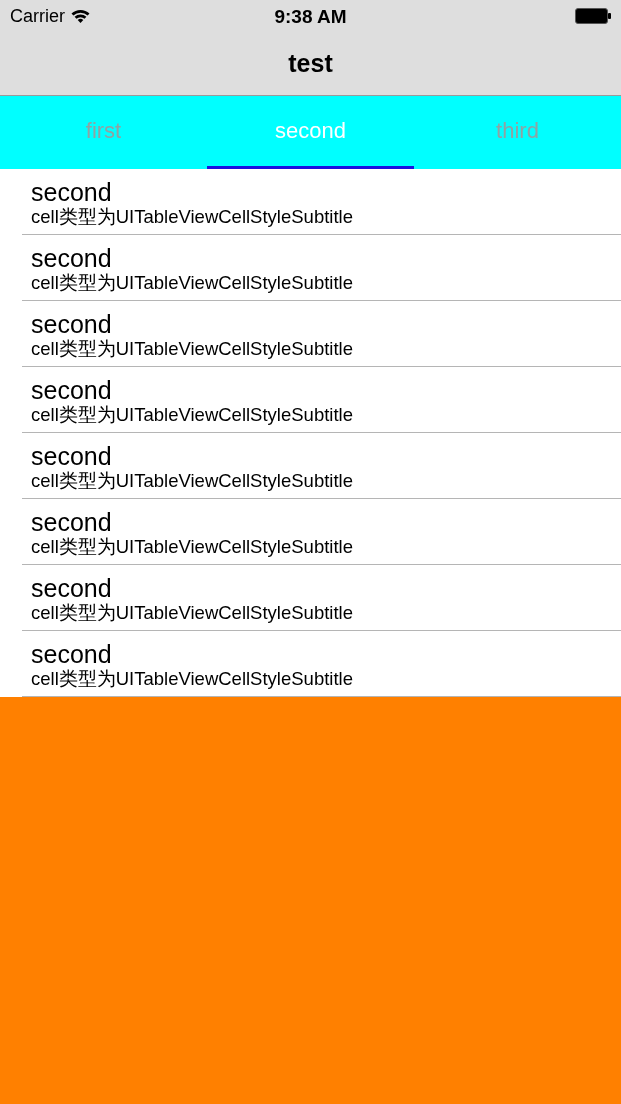 This screenshot has width=621, height=1104. I want to click on nav-title: test, so click(310, 63).